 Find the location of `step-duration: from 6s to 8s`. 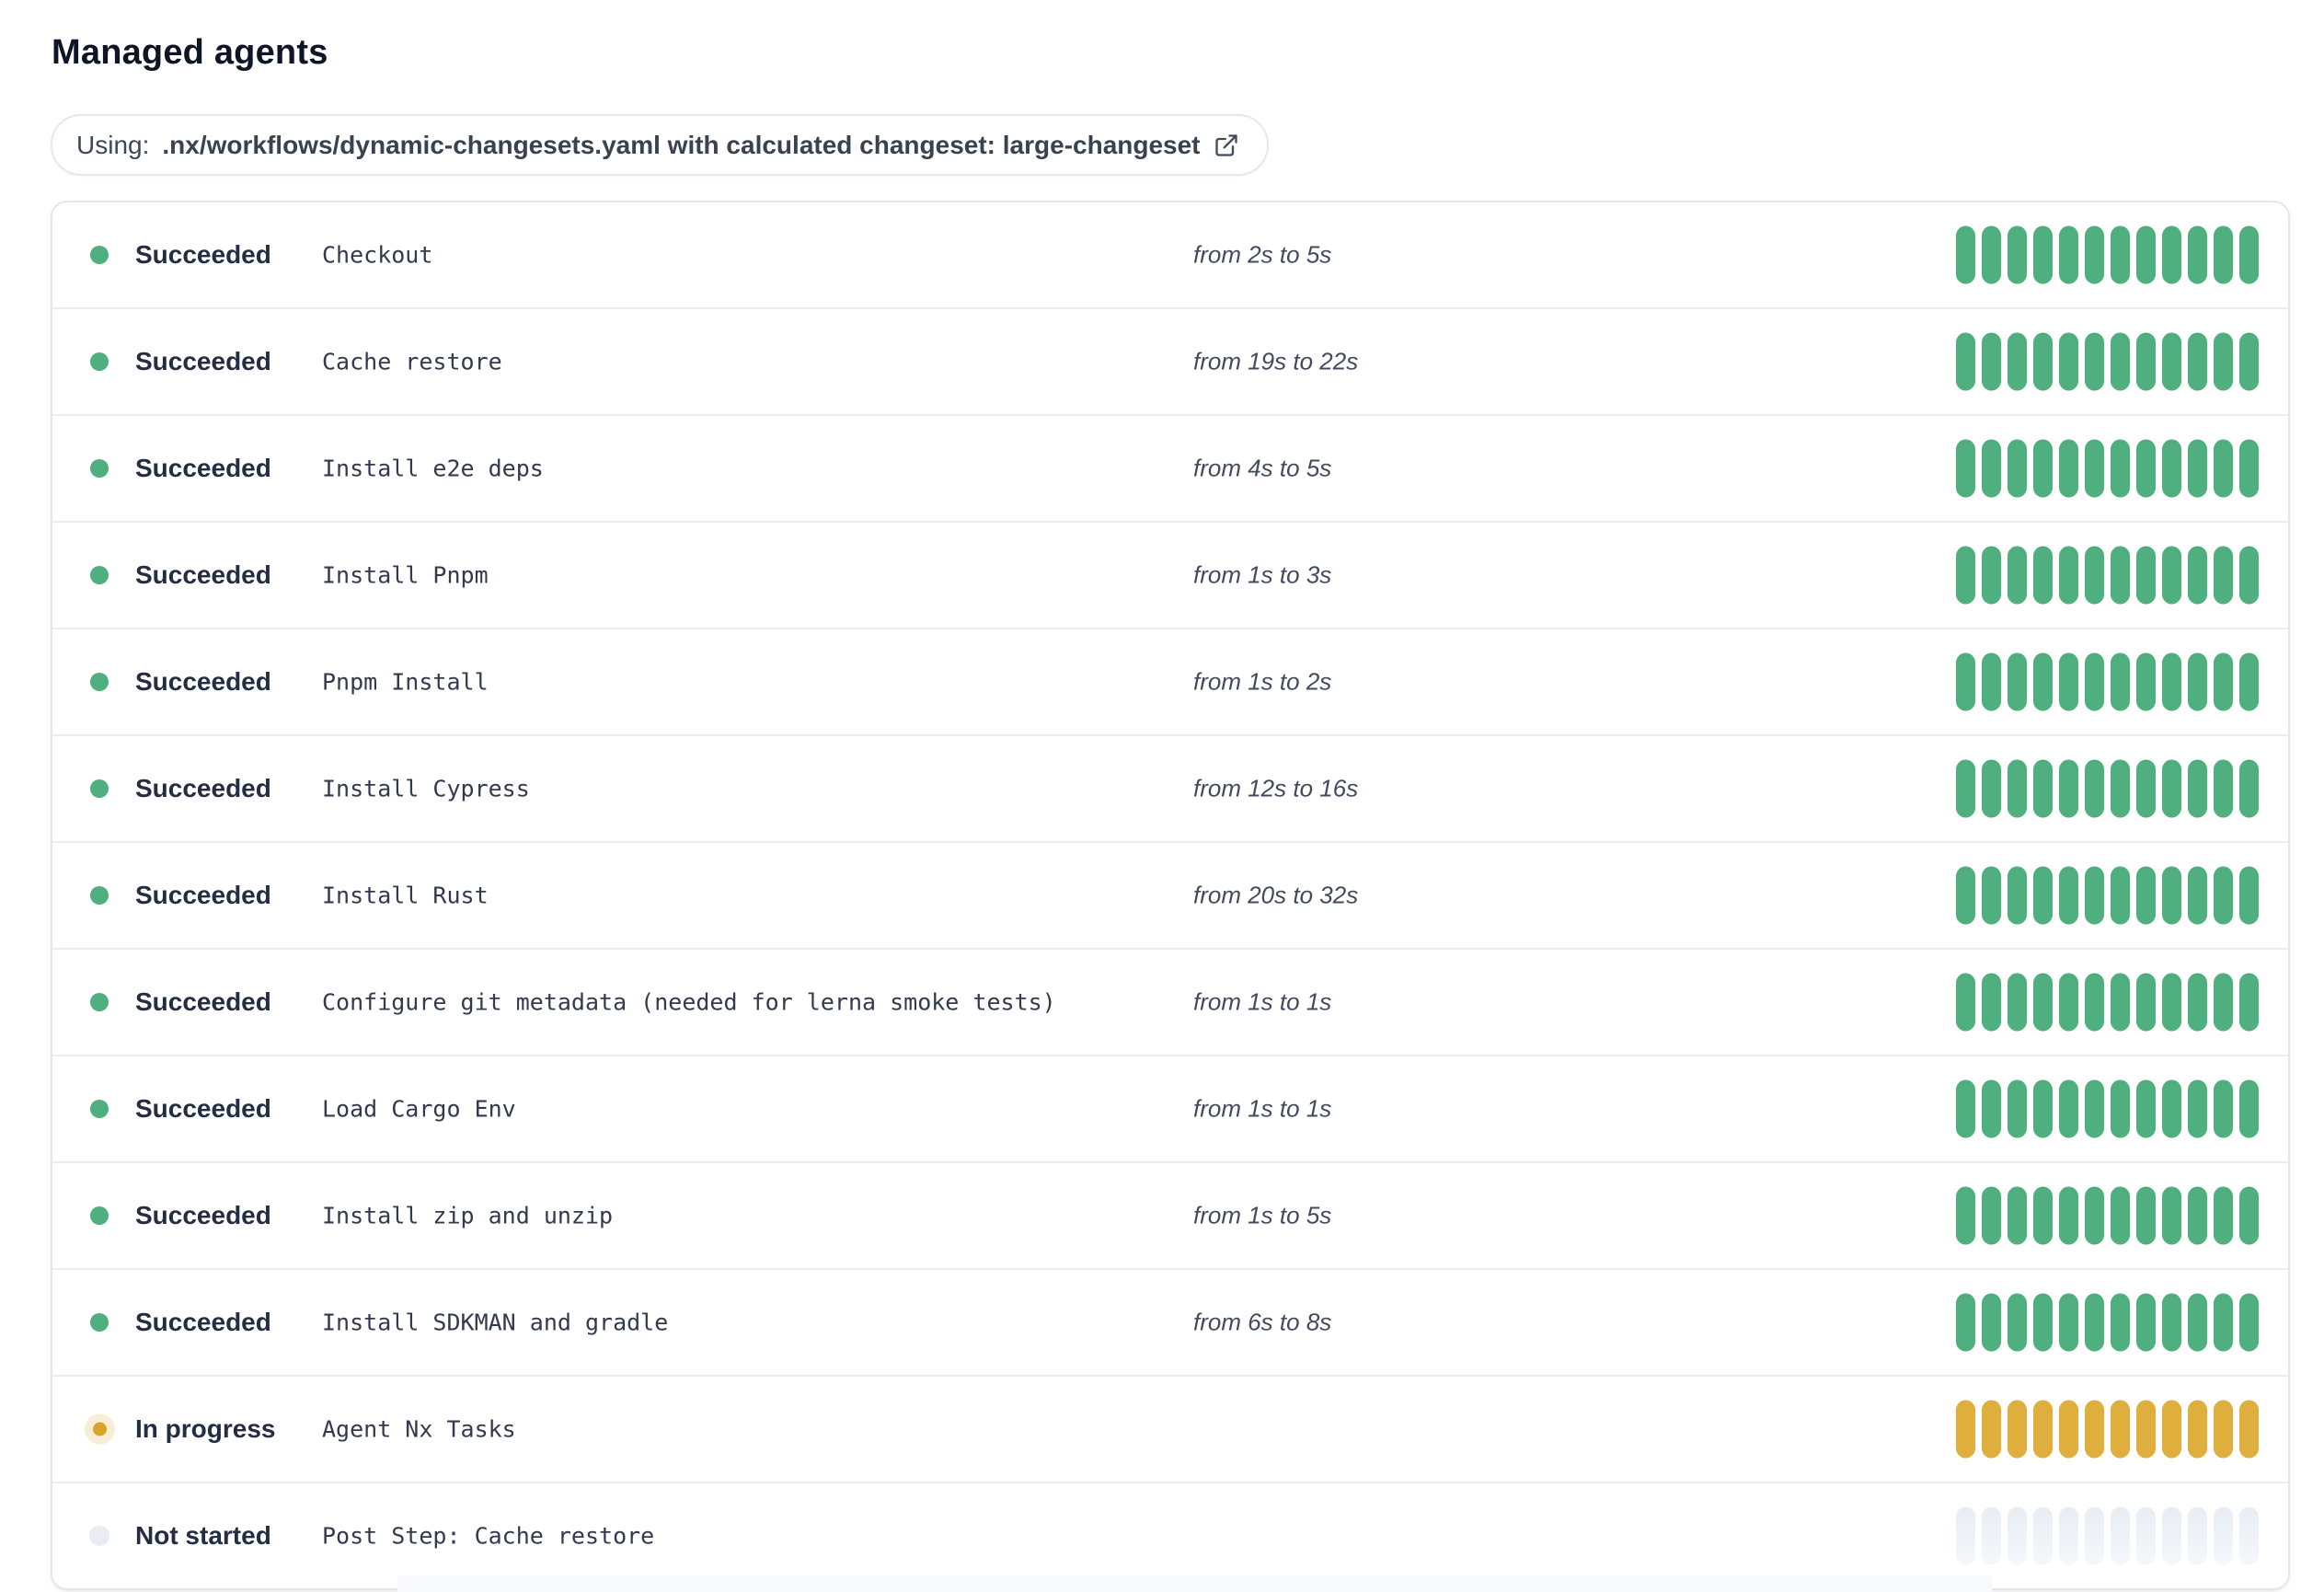

step-duration: from 6s to 8s is located at coordinates (1263, 1322).